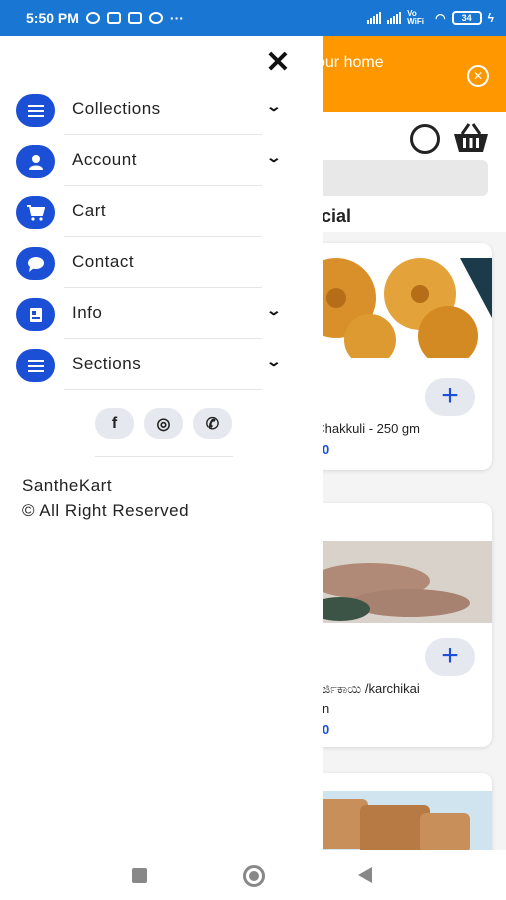  I want to click on menu-item-label: Info, so click(87, 312).